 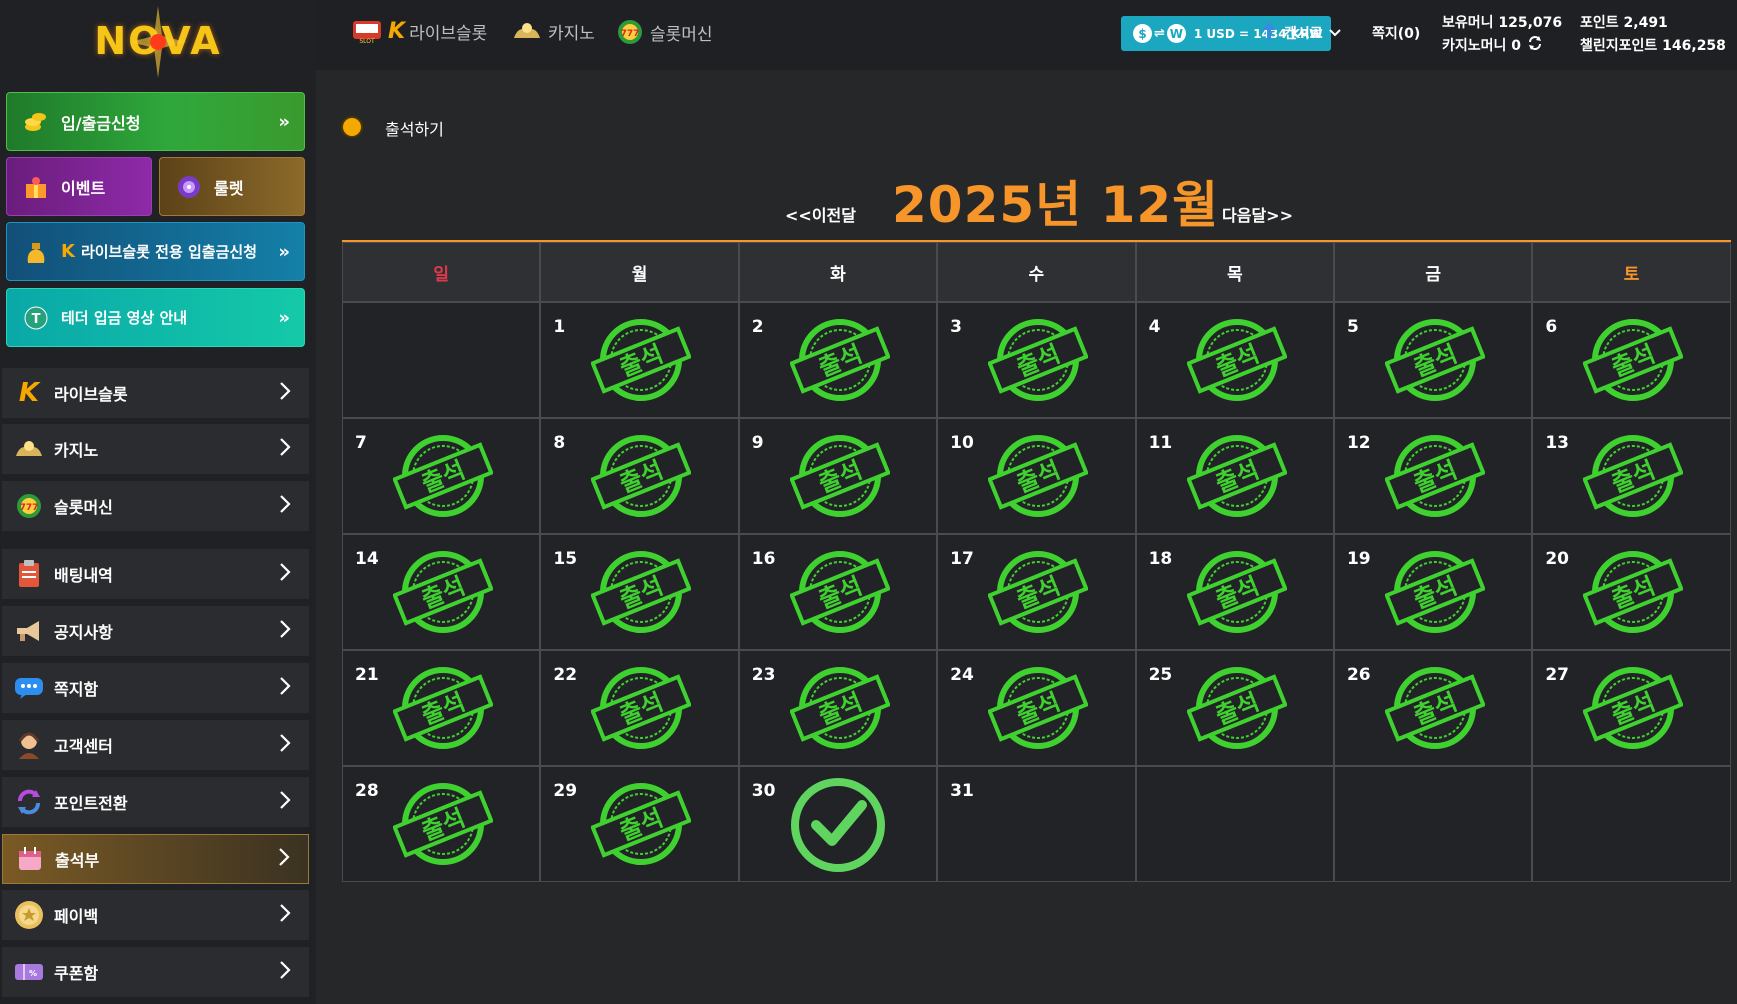 I want to click on day-number: 16, so click(x=763, y=559).